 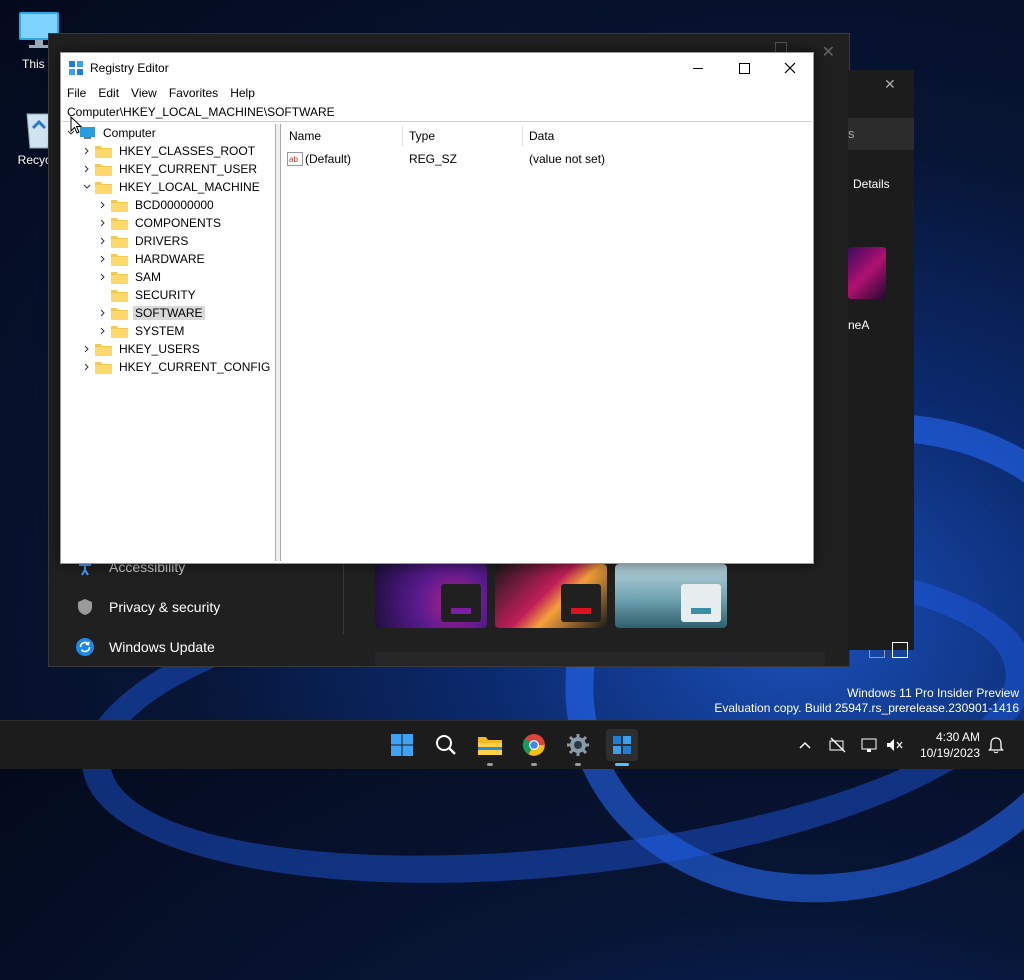 I want to click on search-button, so click(x=446, y=745).